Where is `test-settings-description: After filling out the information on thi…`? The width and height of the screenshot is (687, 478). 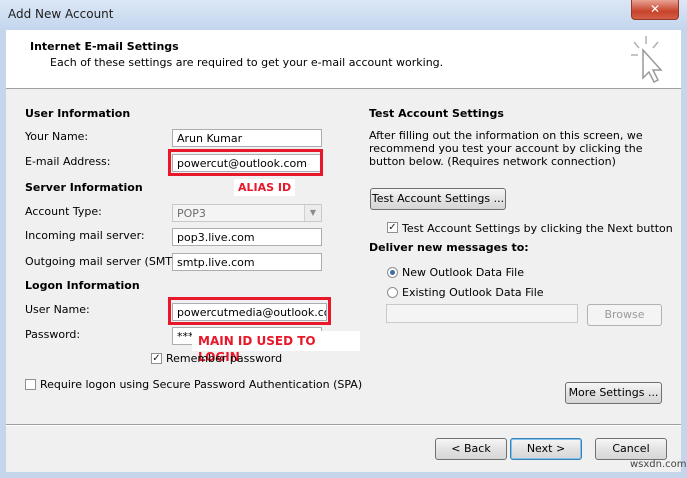
test-settings-description: After filling out the information on thi… is located at coordinates (506, 148).